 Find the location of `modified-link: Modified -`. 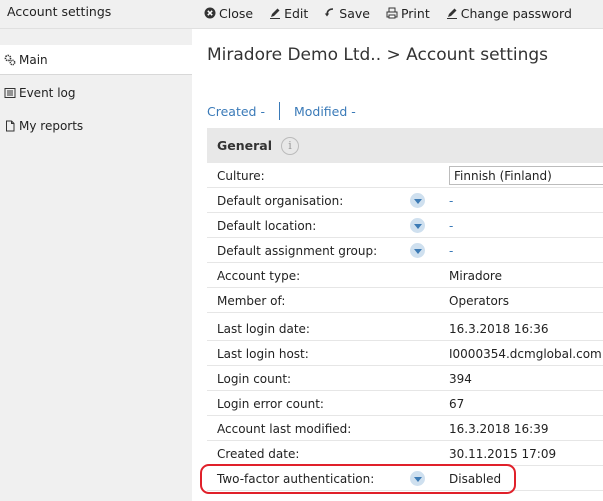

modified-link: Modified - is located at coordinates (325, 111).